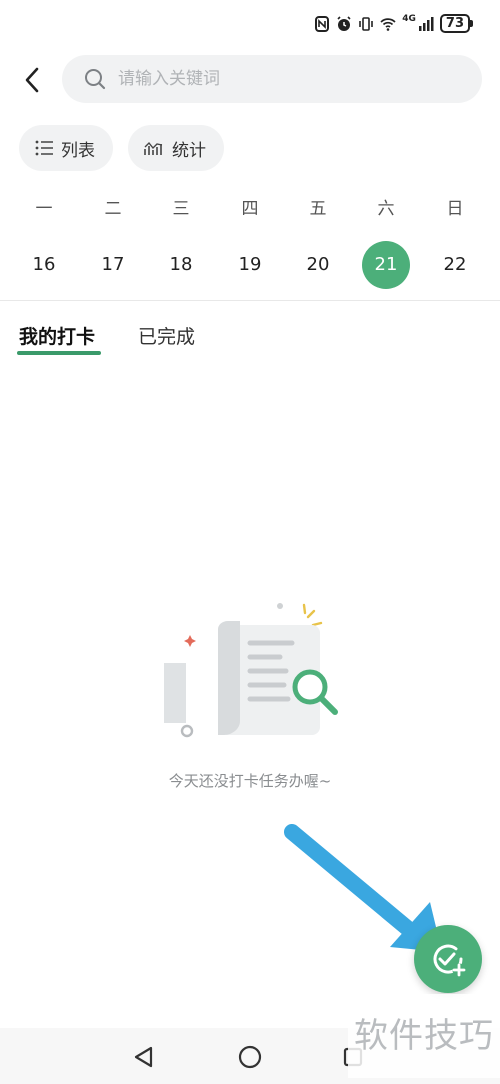  I want to click on alarm-icon, so click(344, 23).